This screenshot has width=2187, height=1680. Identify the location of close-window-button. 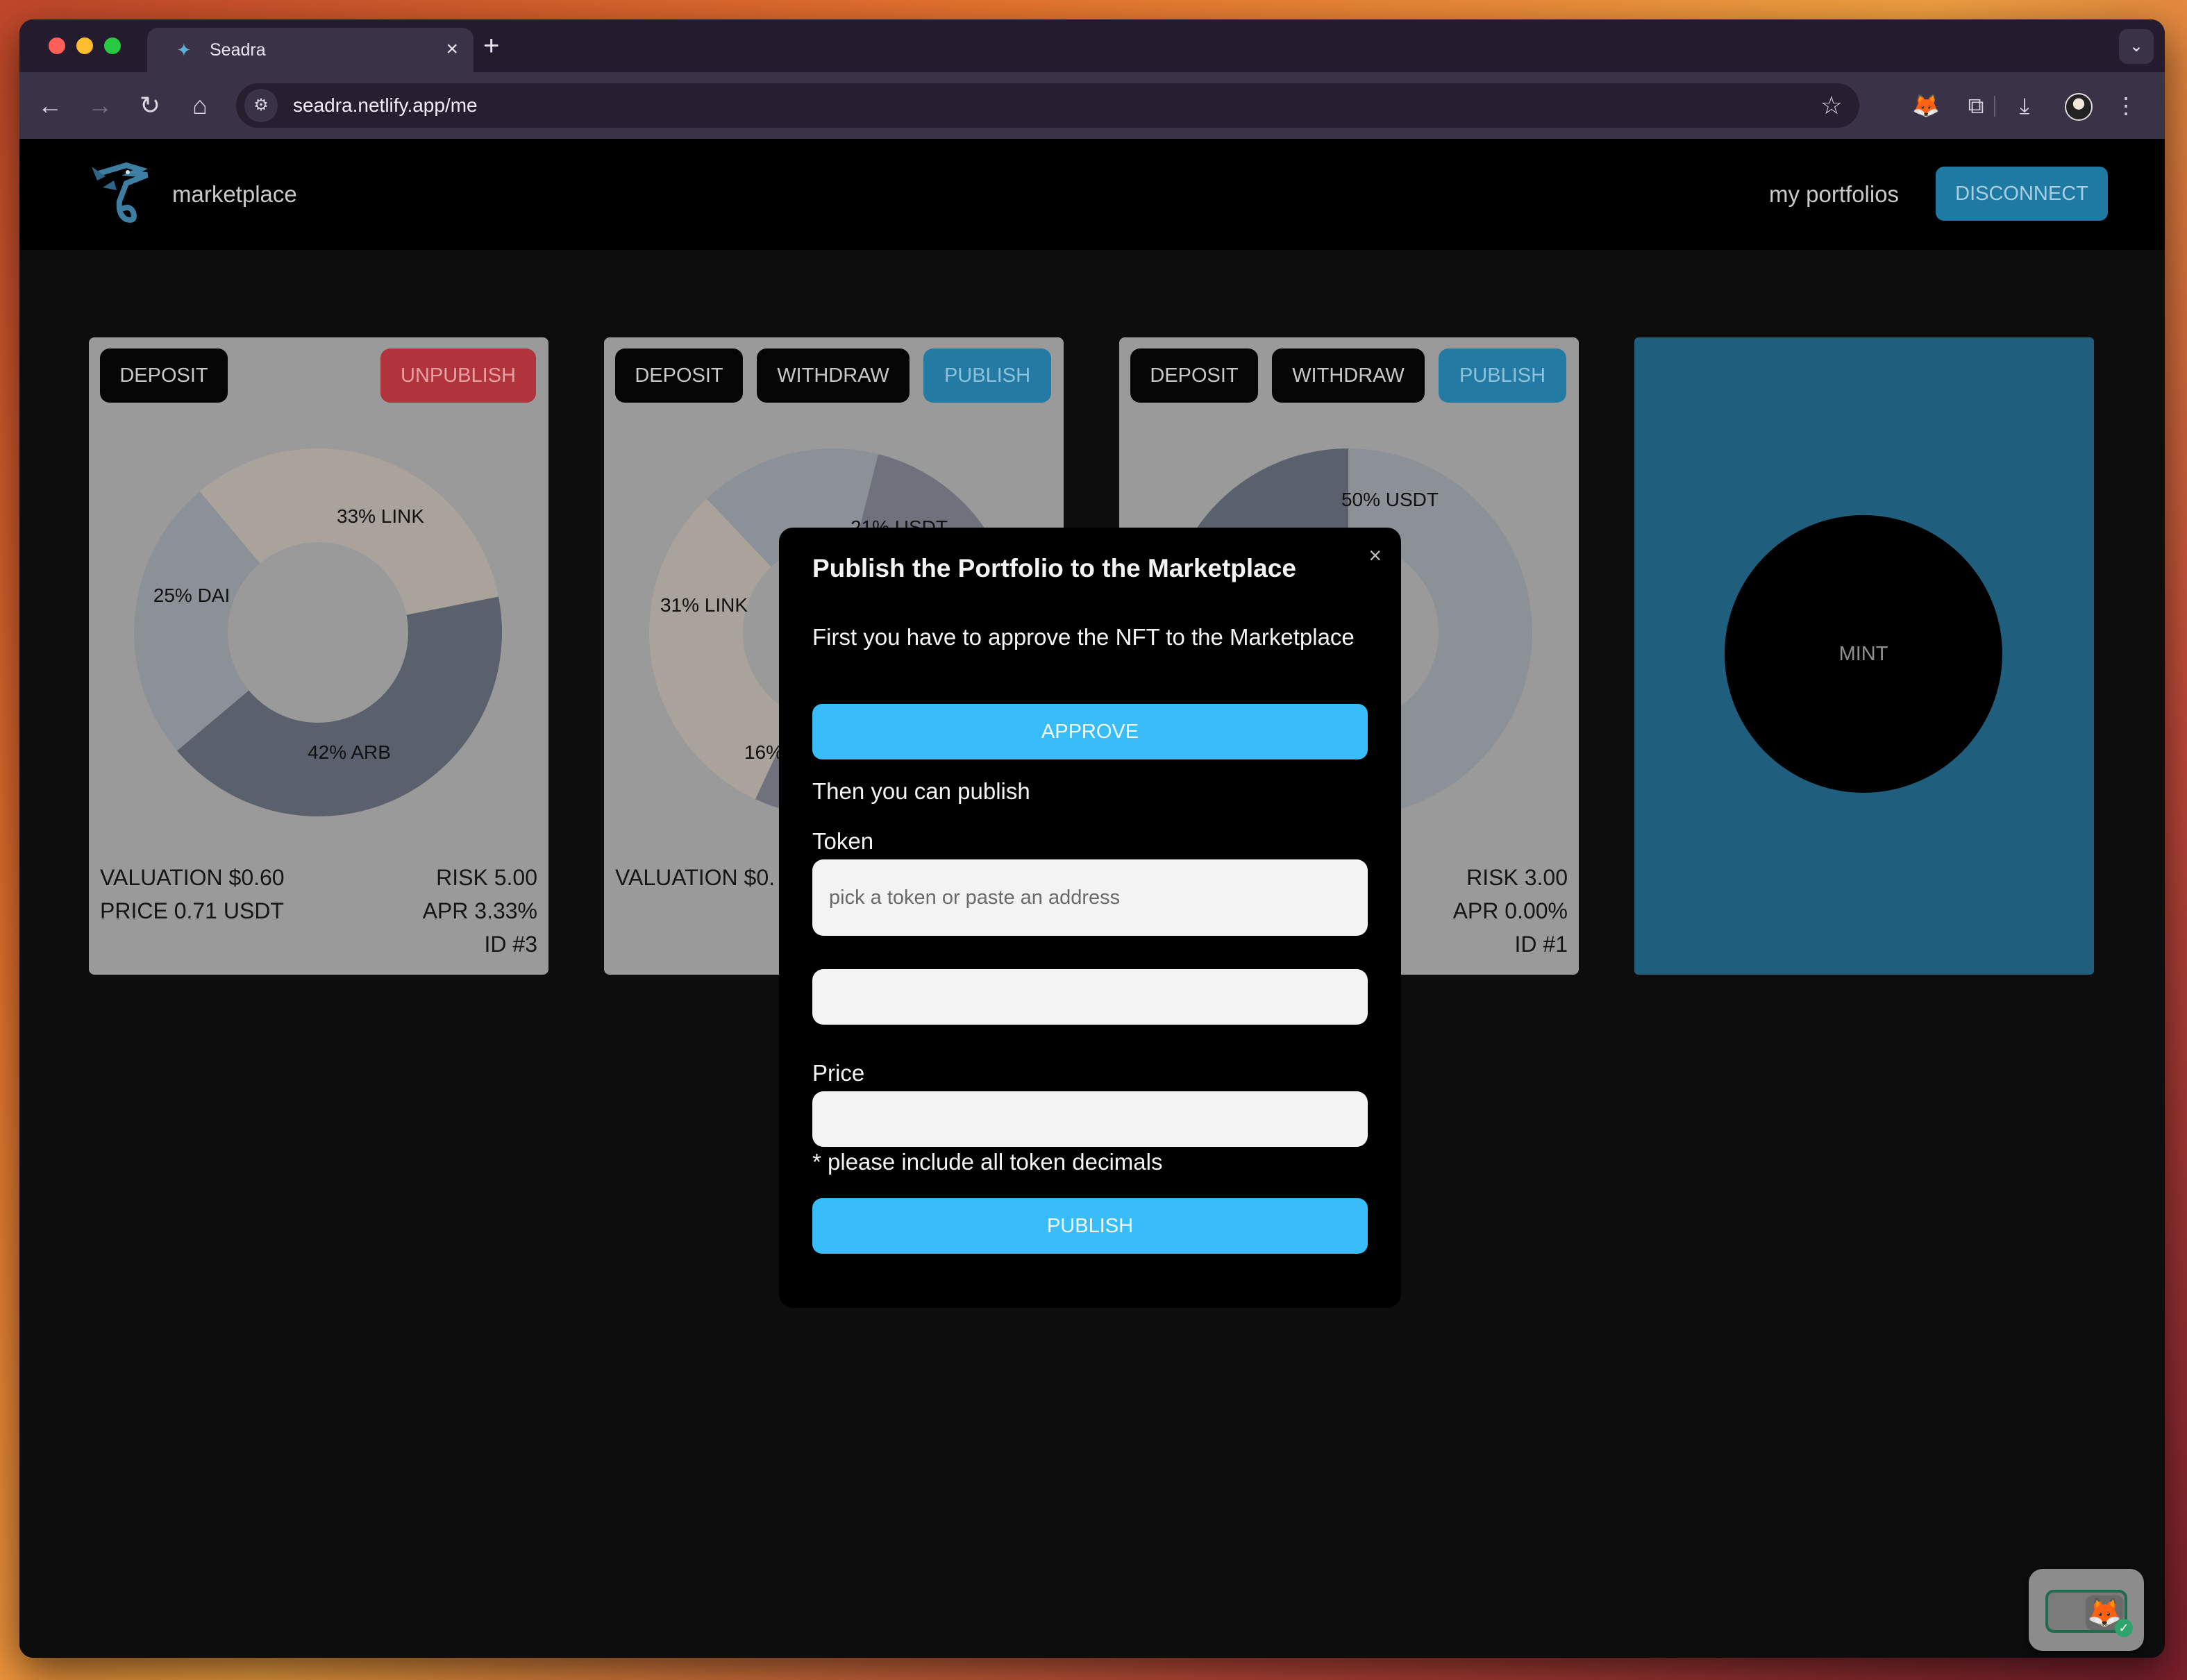
(57, 46).